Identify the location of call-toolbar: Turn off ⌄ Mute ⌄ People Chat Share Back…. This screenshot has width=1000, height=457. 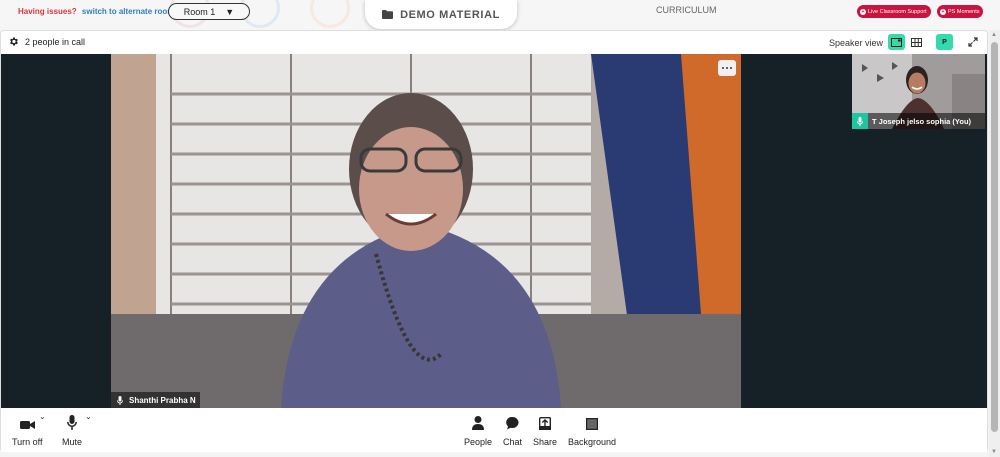
(494, 430).